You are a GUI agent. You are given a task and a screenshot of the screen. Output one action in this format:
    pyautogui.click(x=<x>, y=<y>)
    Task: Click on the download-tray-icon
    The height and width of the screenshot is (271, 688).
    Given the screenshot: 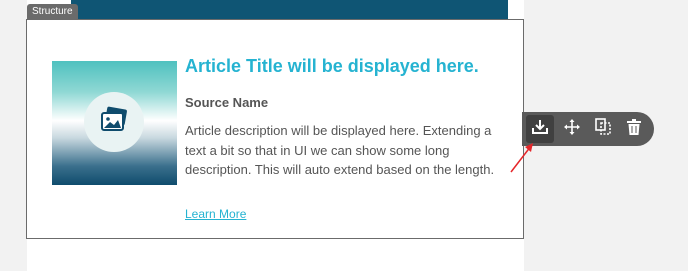 What is the action you would take?
    pyautogui.click(x=540, y=129)
    